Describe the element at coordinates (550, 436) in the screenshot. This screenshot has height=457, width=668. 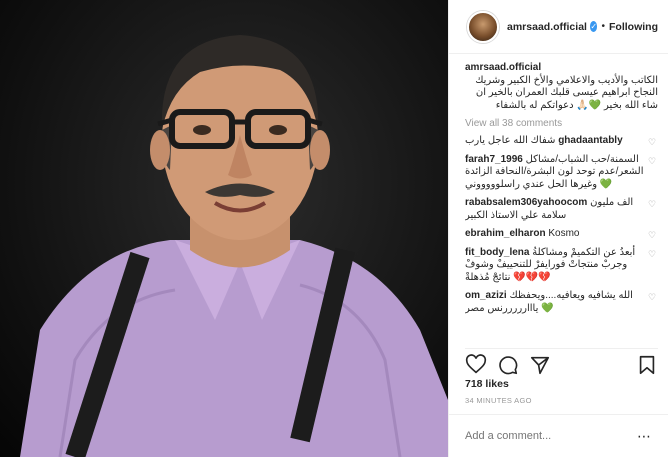
I see `comment-input` at that location.